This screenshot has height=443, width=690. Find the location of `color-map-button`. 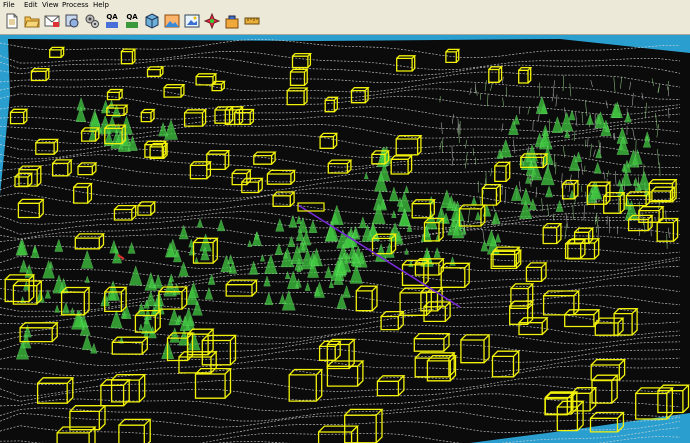

color-map-button is located at coordinates (212, 21).